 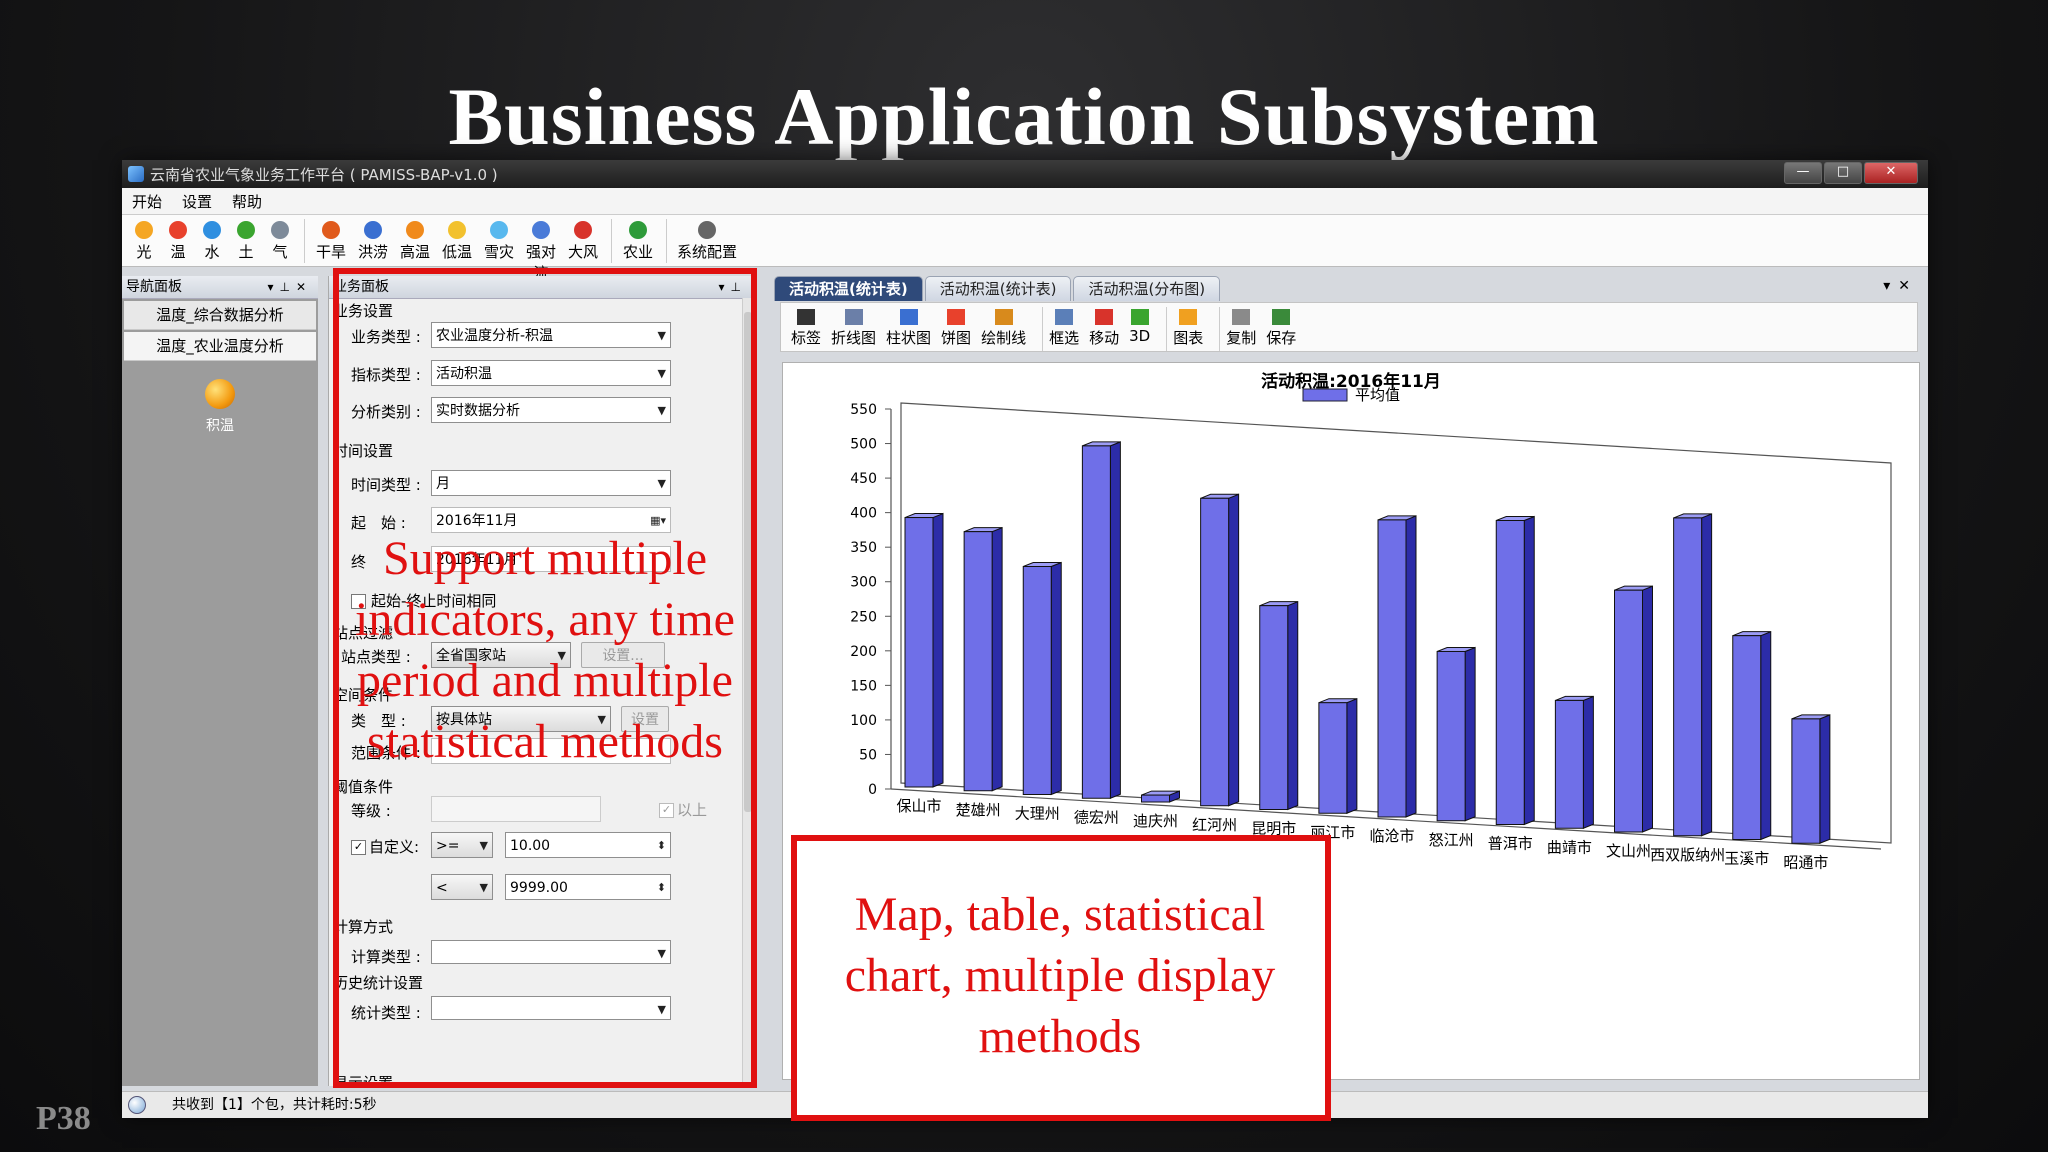 What do you see at coordinates (583, 238) in the screenshot?
I see `toolbar-button-11: 大风` at bounding box center [583, 238].